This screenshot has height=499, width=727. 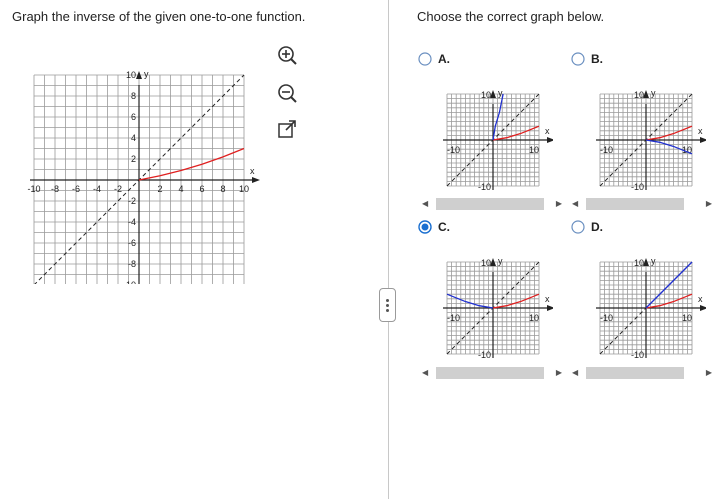 What do you see at coordinates (444, 227) in the screenshot?
I see `option-c-label: C.` at bounding box center [444, 227].